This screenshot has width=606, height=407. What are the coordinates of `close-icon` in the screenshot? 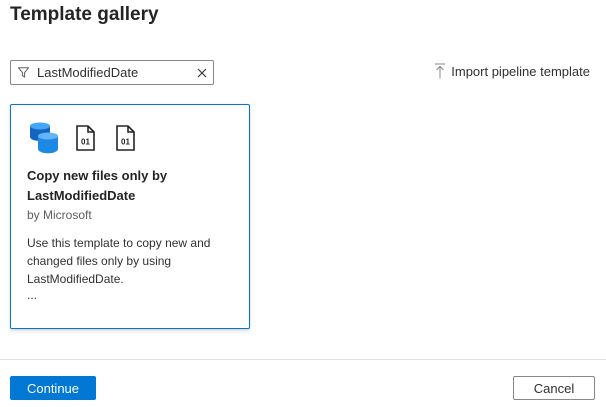 It's located at (202, 72).